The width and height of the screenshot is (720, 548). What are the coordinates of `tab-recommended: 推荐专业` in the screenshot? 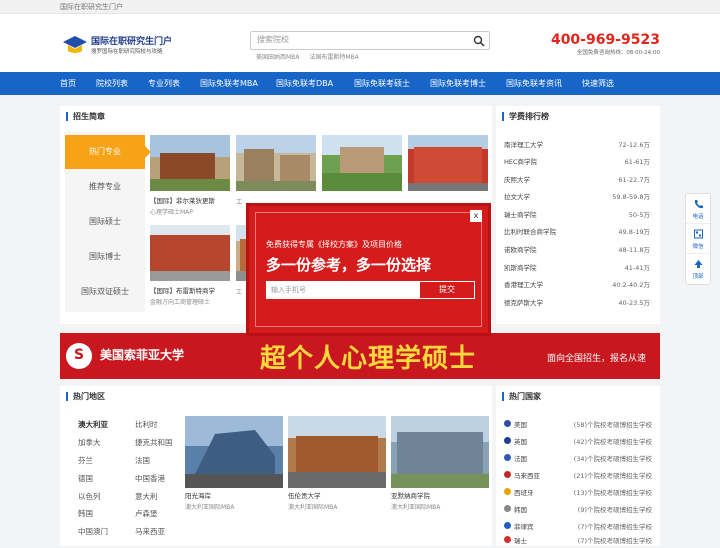 It's located at (105, 187).